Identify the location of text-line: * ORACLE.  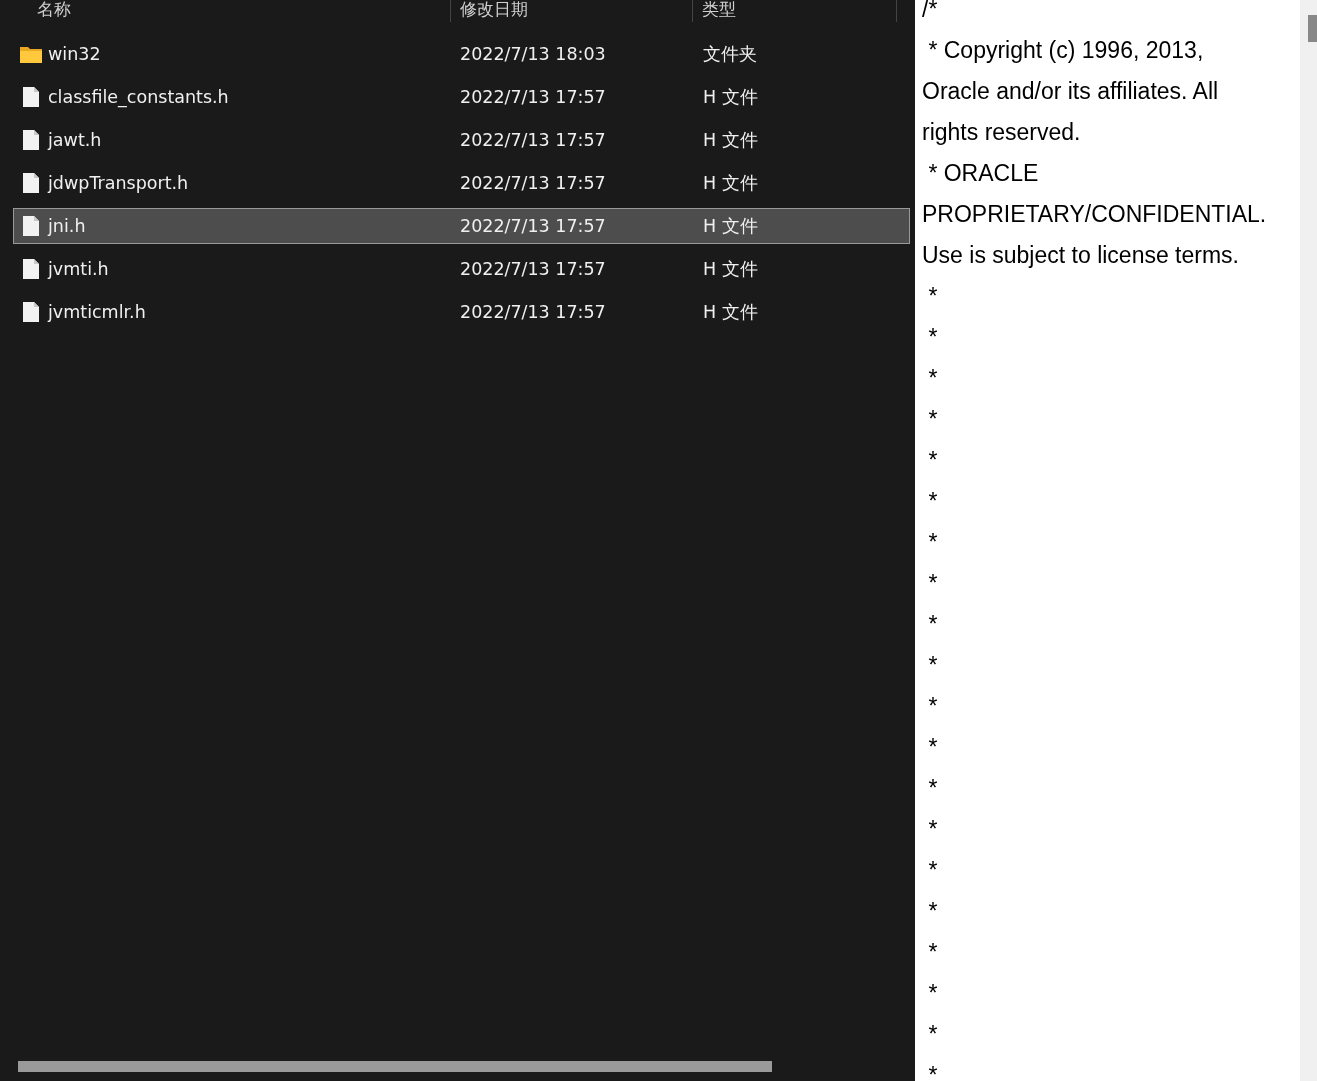
(983, 173).